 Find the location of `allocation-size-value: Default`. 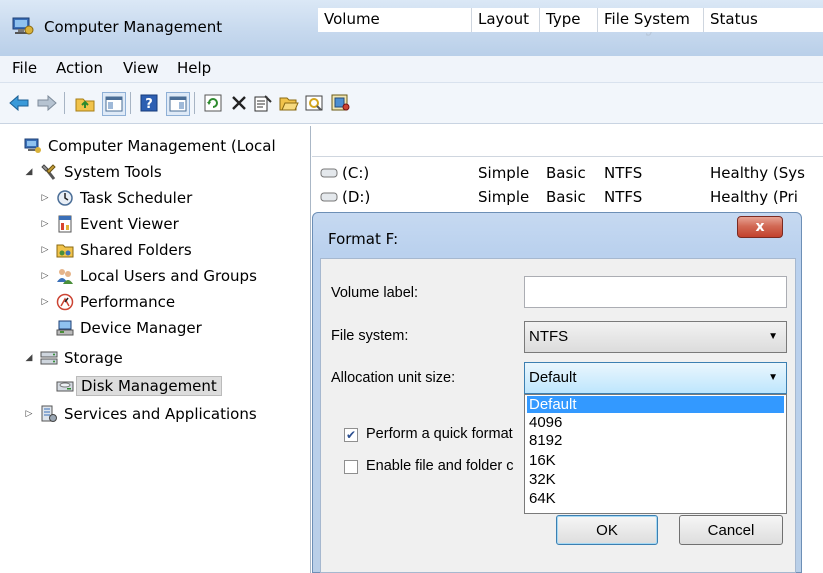

allocation-size-value: Default is located at coordinates (553, 377).